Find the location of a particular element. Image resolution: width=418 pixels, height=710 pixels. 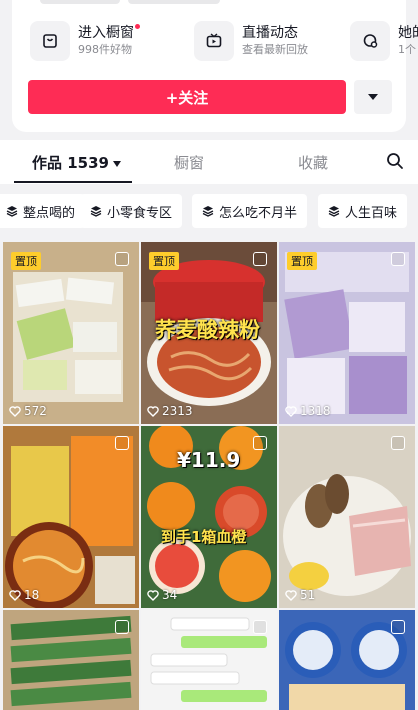

video-caption: 到手1箱血橙 is located at coordinates (204, 537).